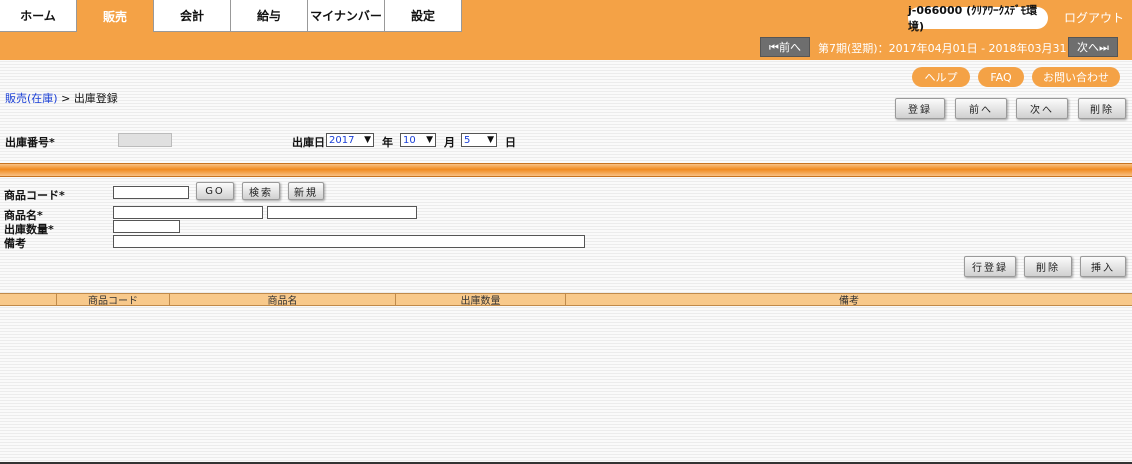  Describe the element at coordinates (215, 191) in the screenshot. I see `go-button: GO` at that location.